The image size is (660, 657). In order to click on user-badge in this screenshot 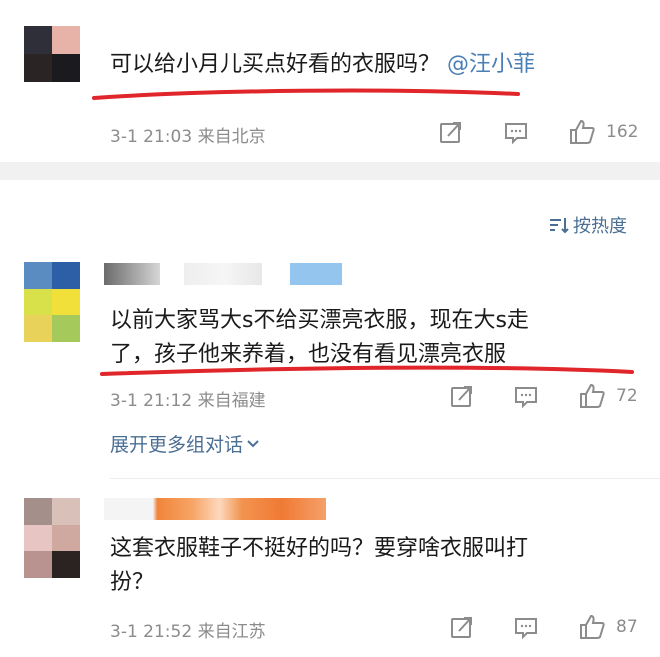, I will do `click(316, 274)`.